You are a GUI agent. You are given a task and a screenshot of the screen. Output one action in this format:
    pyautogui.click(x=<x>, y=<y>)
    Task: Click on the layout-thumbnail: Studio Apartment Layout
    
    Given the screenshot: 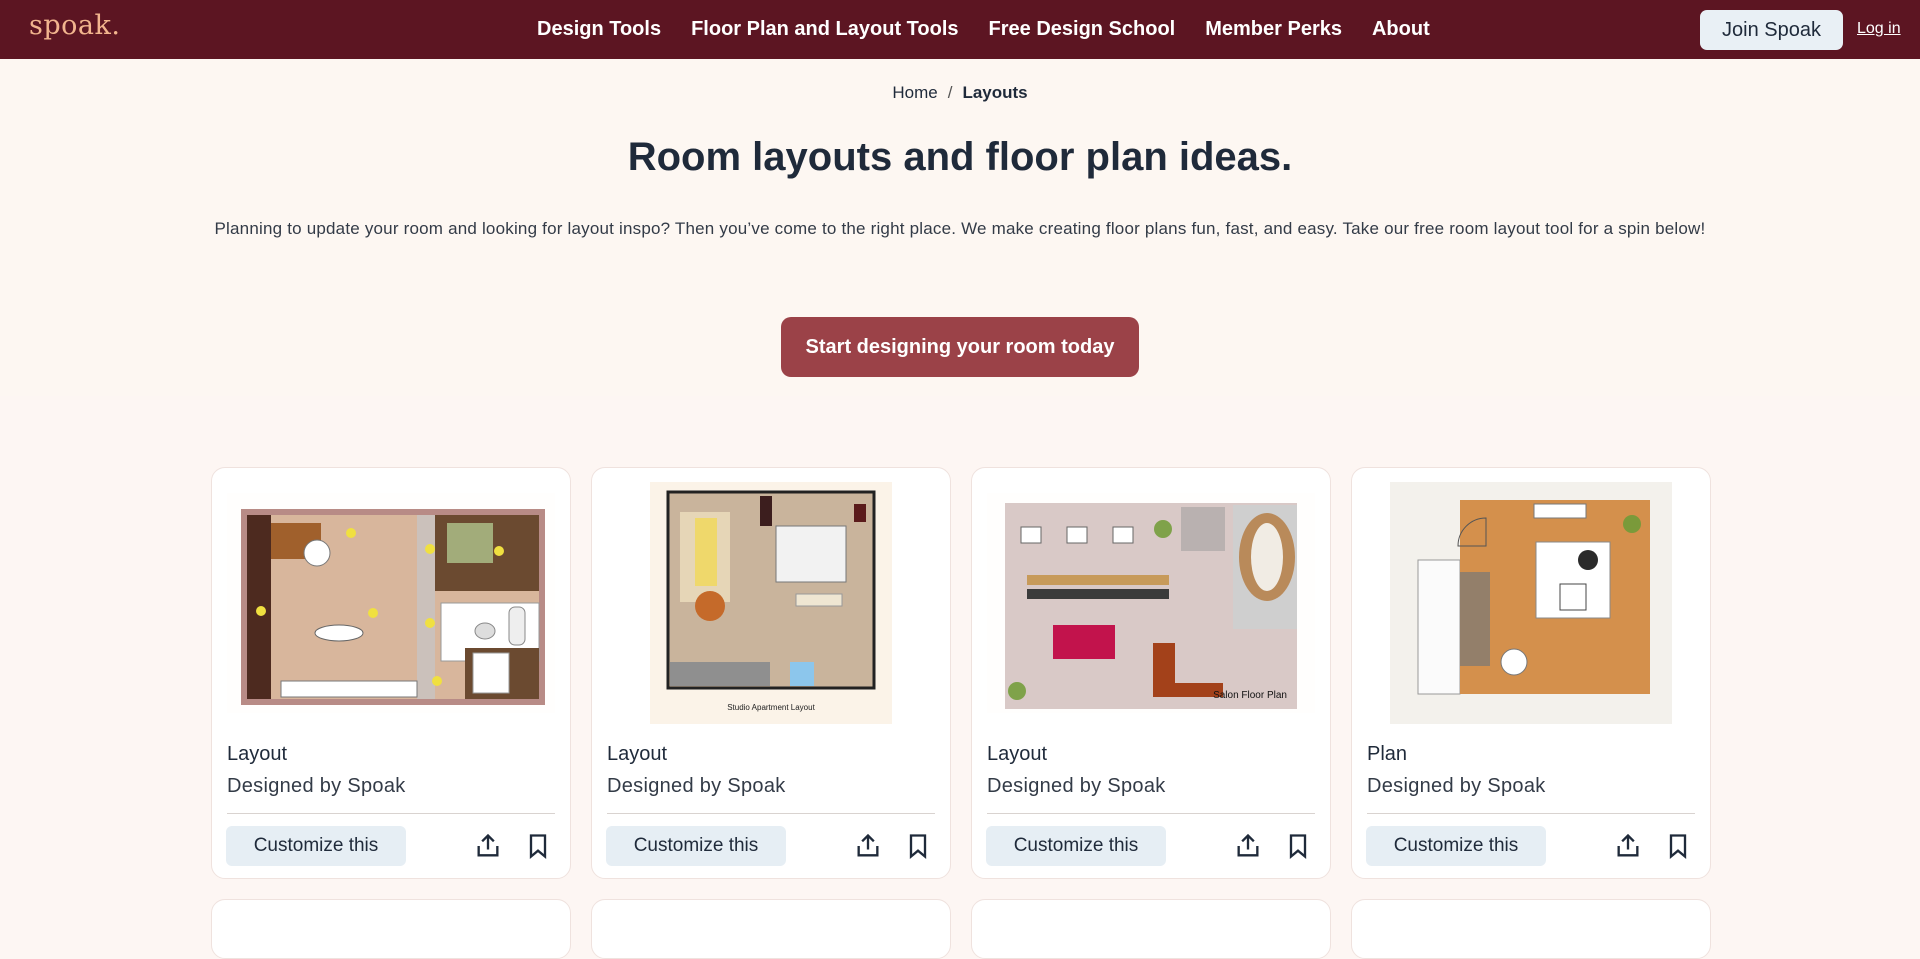 What is the action you would take?
    pyautogui.click(x=771, y=603)
    